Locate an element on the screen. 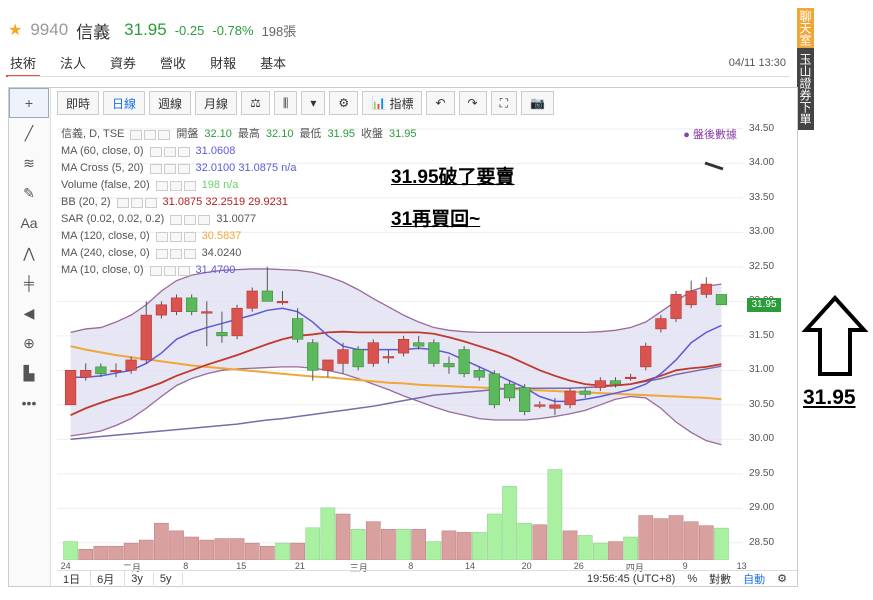 The height and width of the screenshot is (600, 873). legend-row-label: MA (240, close, 0) is located at coordinates (105, 253).